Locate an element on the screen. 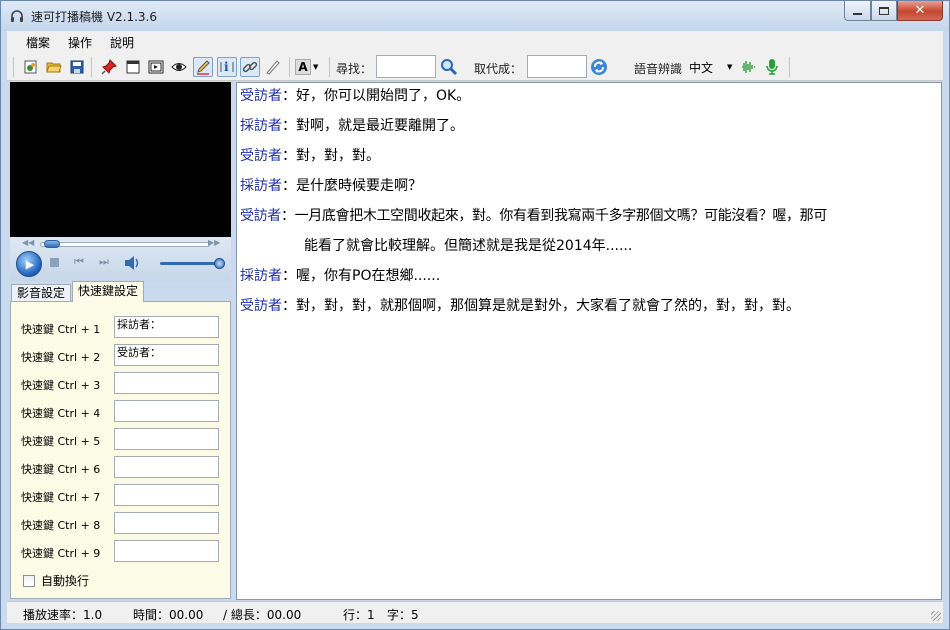 Image resolution: width=950 pixels, height=630 pixels. transcript-line: 受訪者：對，對，對，就那個啊，那個算是就是對外，大家看了就會了然的，對，對，對。 is located at coordinates (520, 306).